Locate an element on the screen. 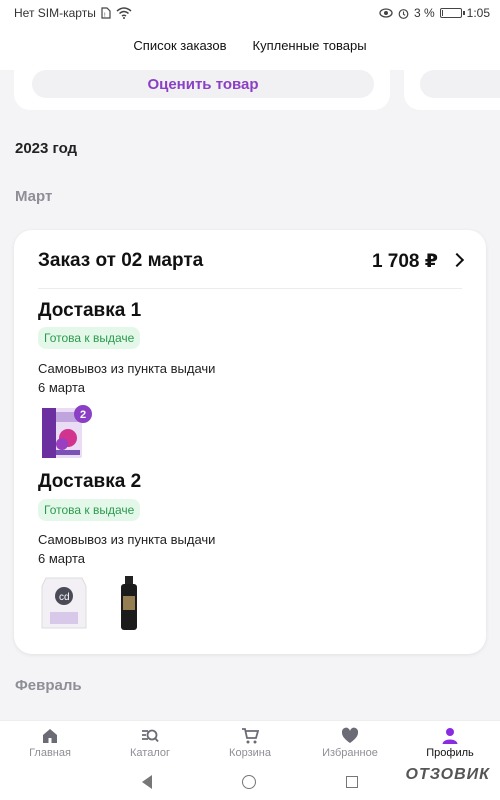  nav-favorites: Избранное is located at coordinates (350, 742).